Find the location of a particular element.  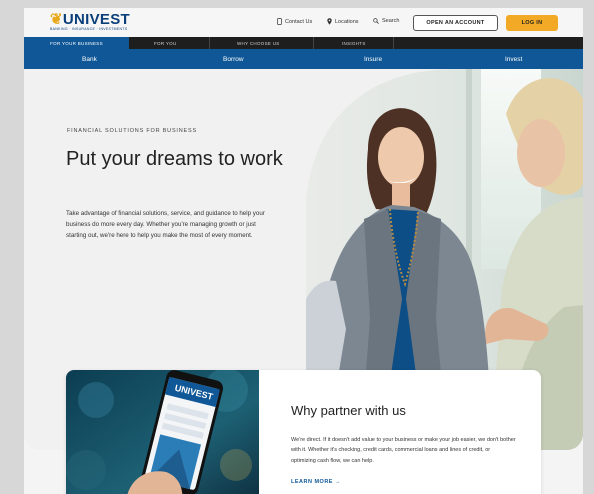

phone-icon is located at coordinates (279, 21).